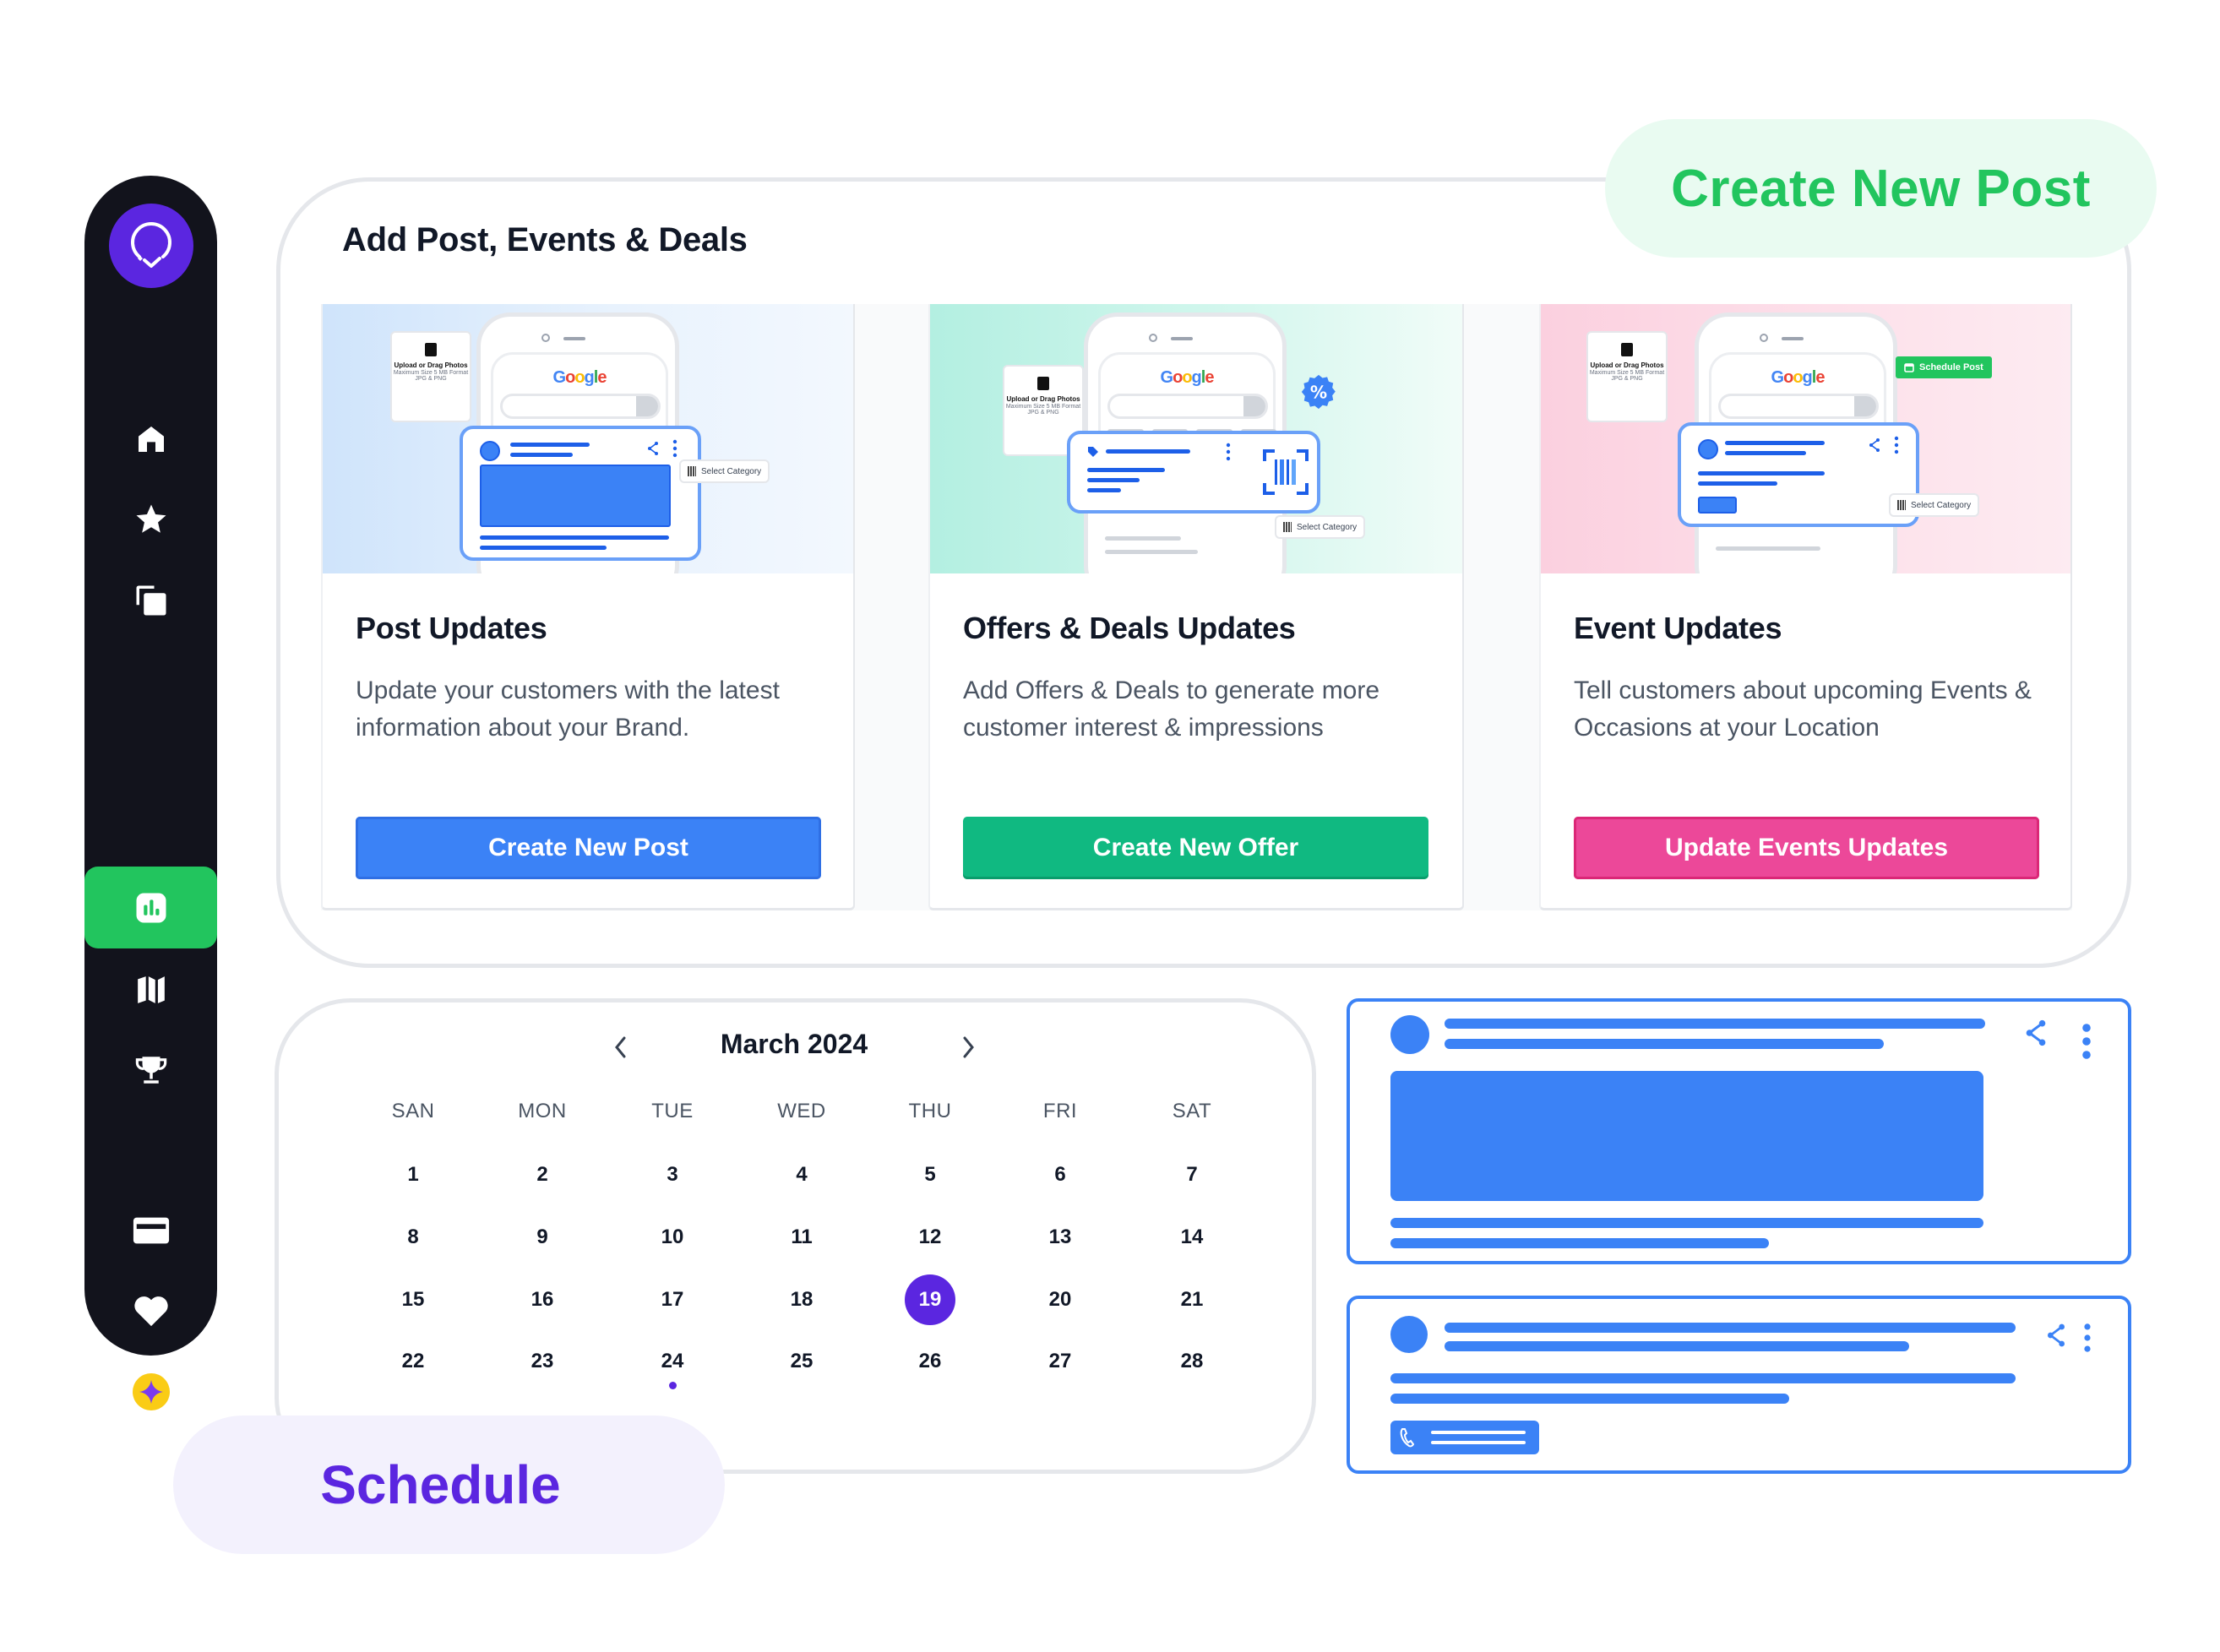 Image resolution: width=2220 pixels, height=1652 pixels. I want to click on calendar-day: 11, so click(801, 1237).